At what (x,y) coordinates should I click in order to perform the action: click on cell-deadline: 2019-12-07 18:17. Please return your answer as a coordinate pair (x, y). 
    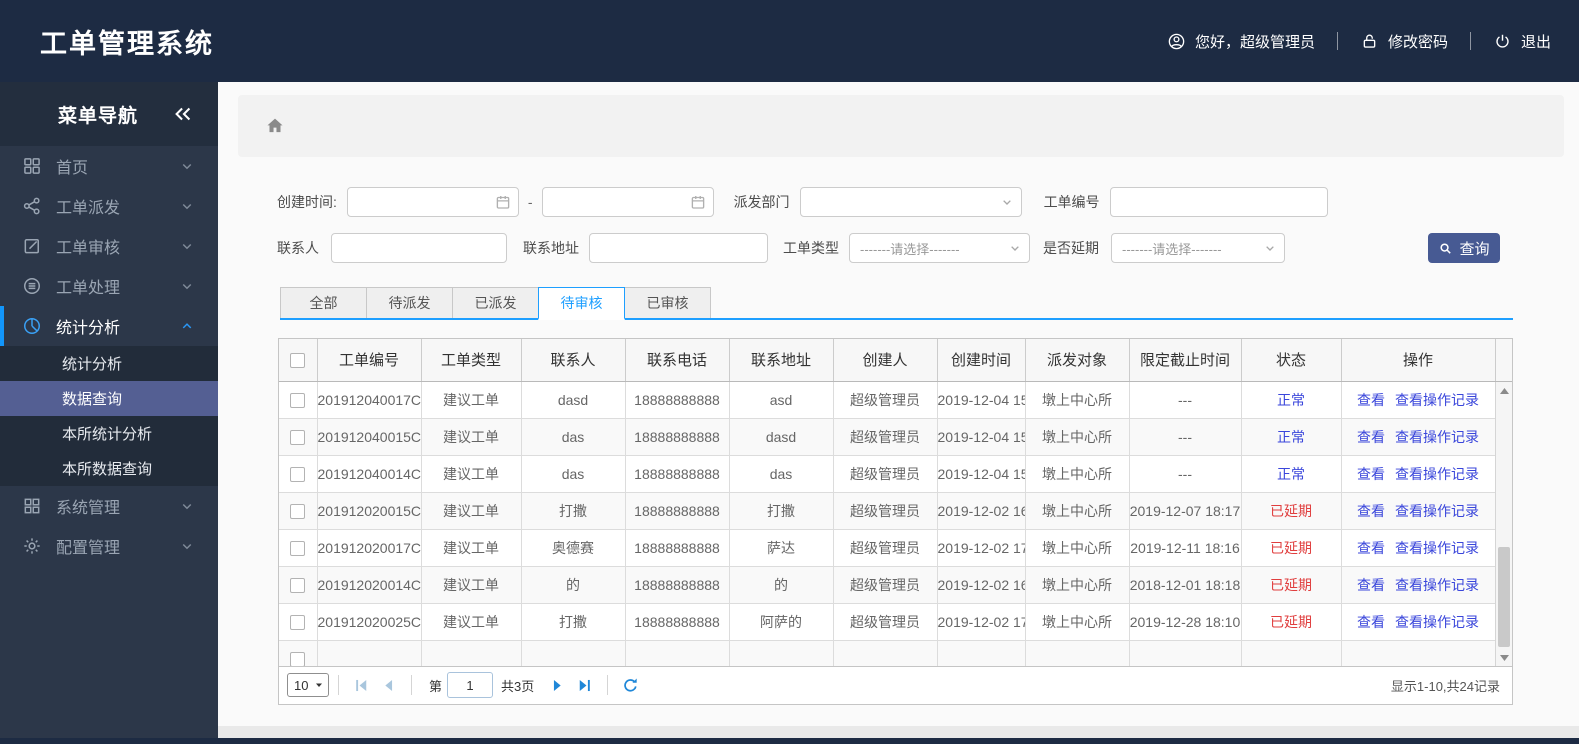
    Looking at the image, I should click on (1185, 511).